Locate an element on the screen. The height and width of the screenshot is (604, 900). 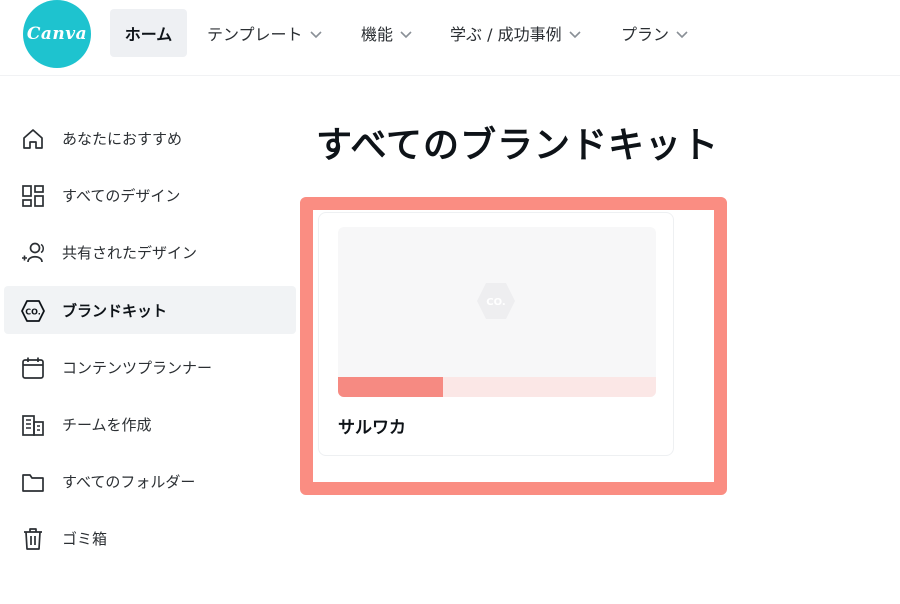
page-title: すべてのブランドキット is located at coordinates (518, 145).